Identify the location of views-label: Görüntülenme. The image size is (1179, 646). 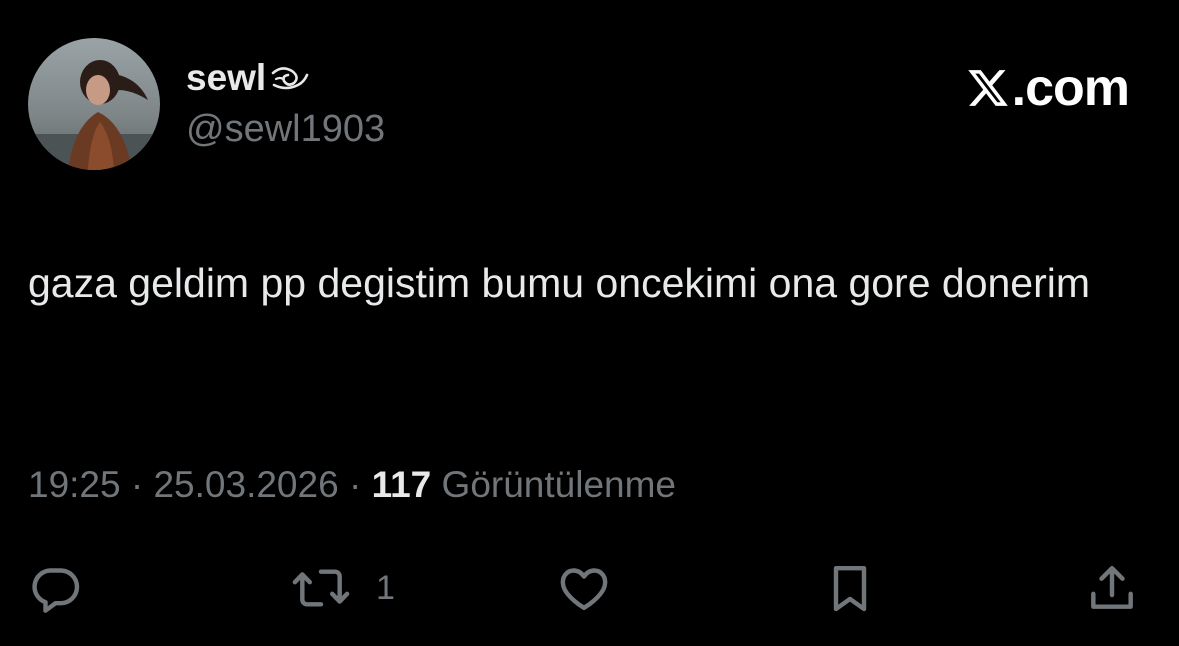
(559, 484).